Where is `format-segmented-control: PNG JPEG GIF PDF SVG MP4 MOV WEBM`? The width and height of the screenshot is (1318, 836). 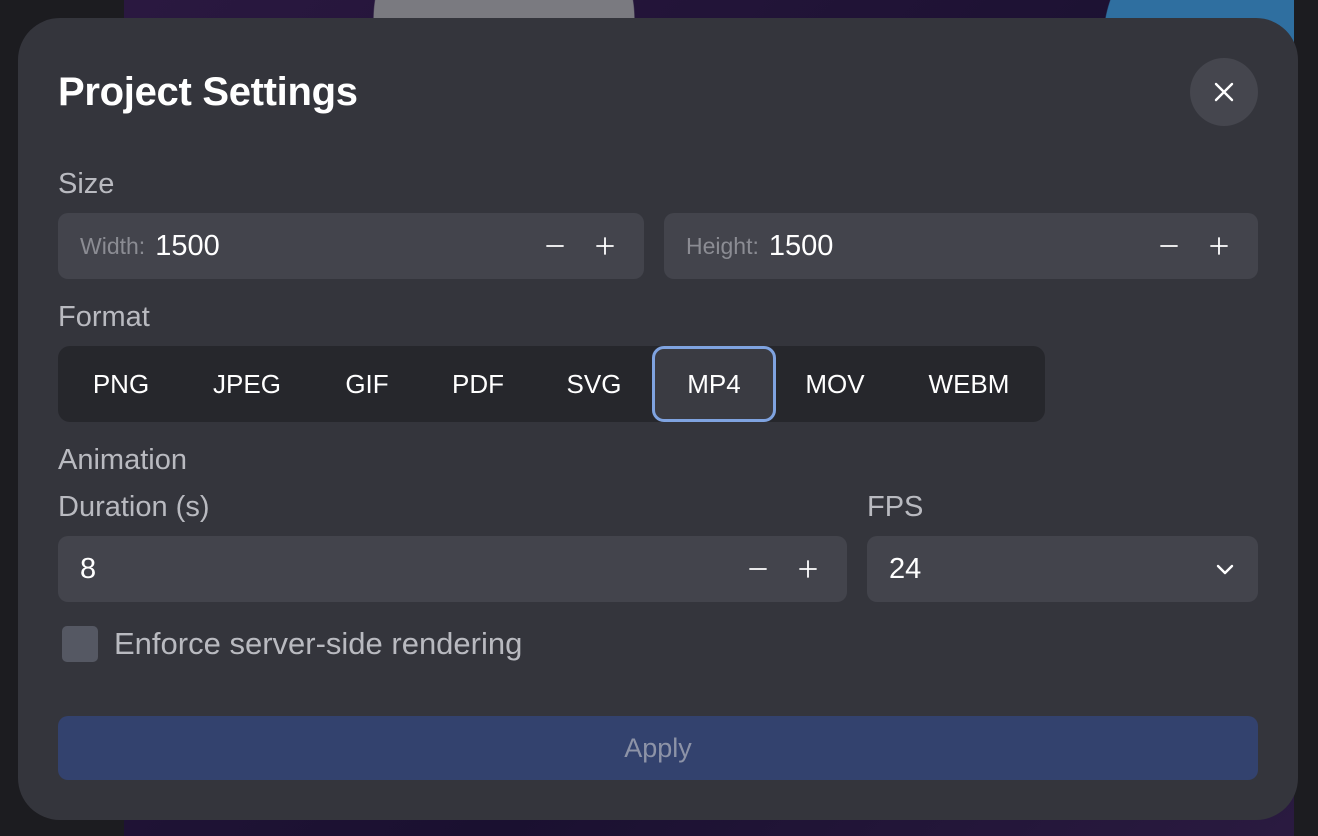 format-segmented-control: PNG JPEG GIF PDF SVG MP4 MOV WEBM is located at coordinates (551, 384).